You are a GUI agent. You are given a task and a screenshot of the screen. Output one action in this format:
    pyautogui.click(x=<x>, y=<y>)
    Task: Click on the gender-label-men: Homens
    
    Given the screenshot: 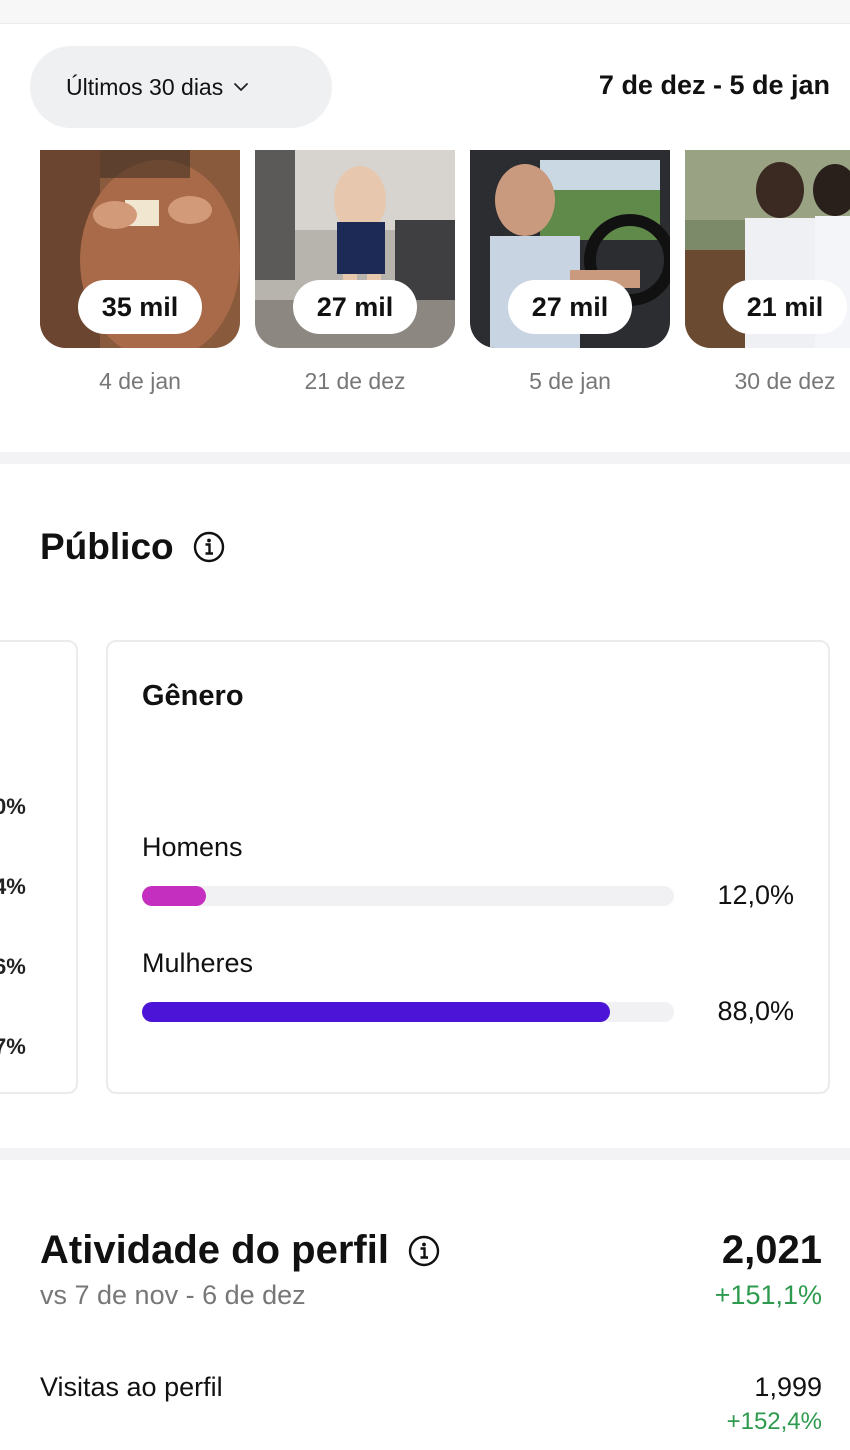 What is the action you would take?
    pyautogui.click(x=192, y=847)
    